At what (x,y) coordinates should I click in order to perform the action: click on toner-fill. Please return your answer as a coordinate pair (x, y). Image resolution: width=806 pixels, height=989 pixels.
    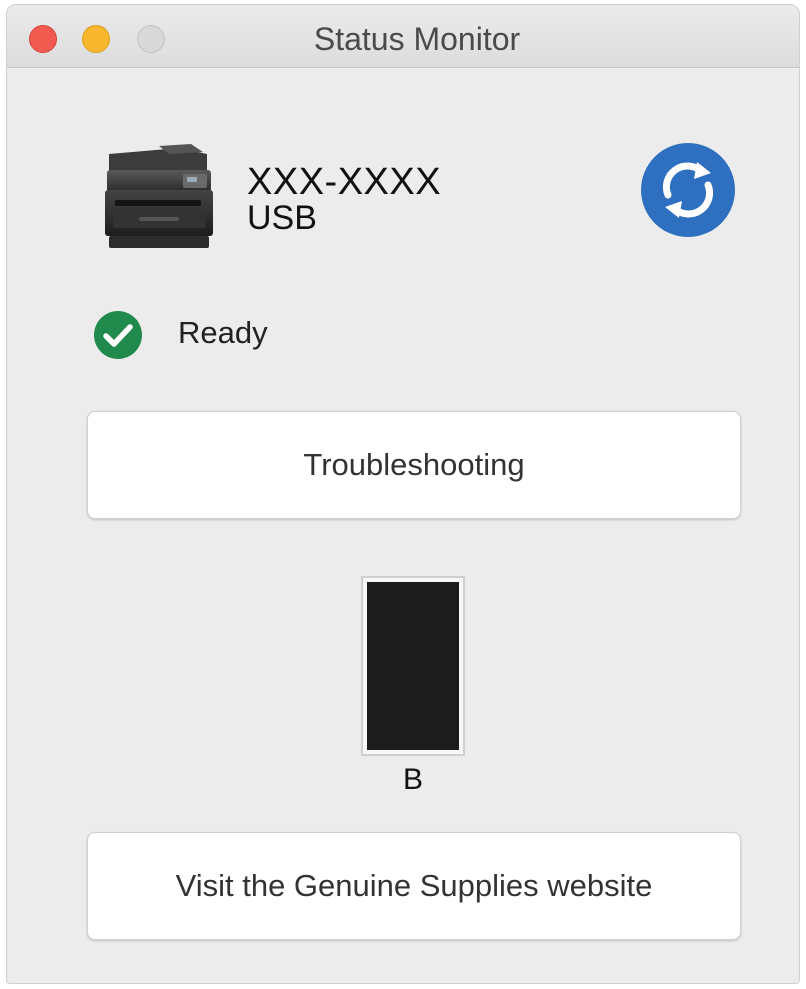
    Looking at the image, I should click on (413, 666).